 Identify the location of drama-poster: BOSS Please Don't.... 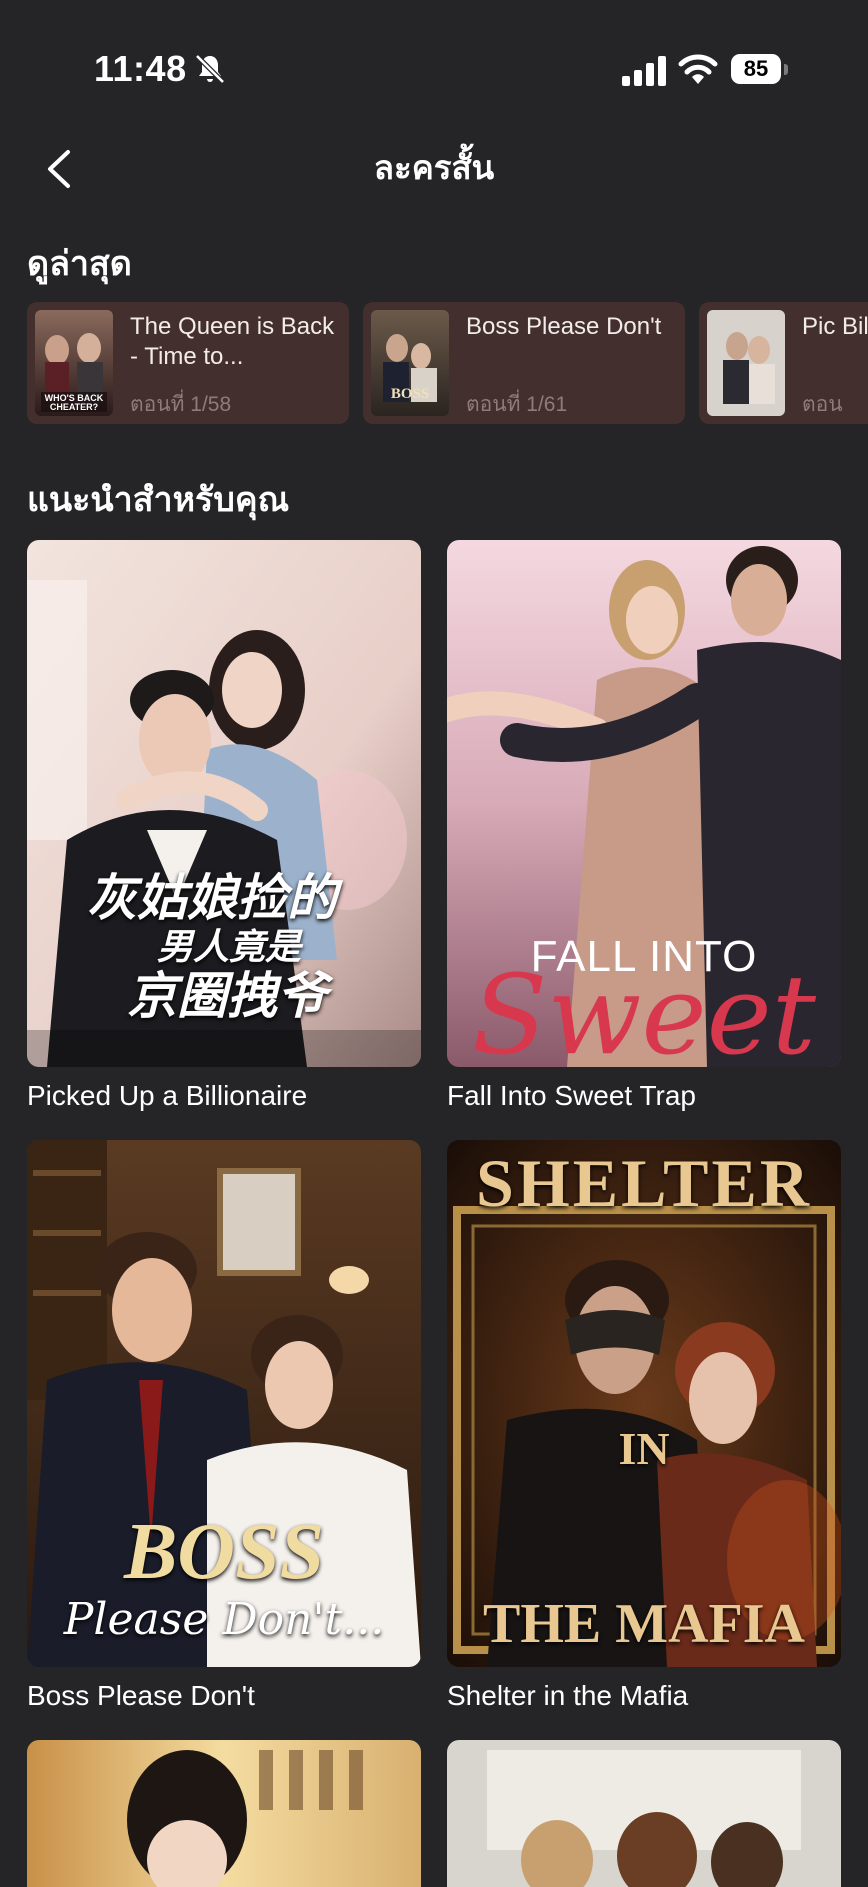
(224, 1403).